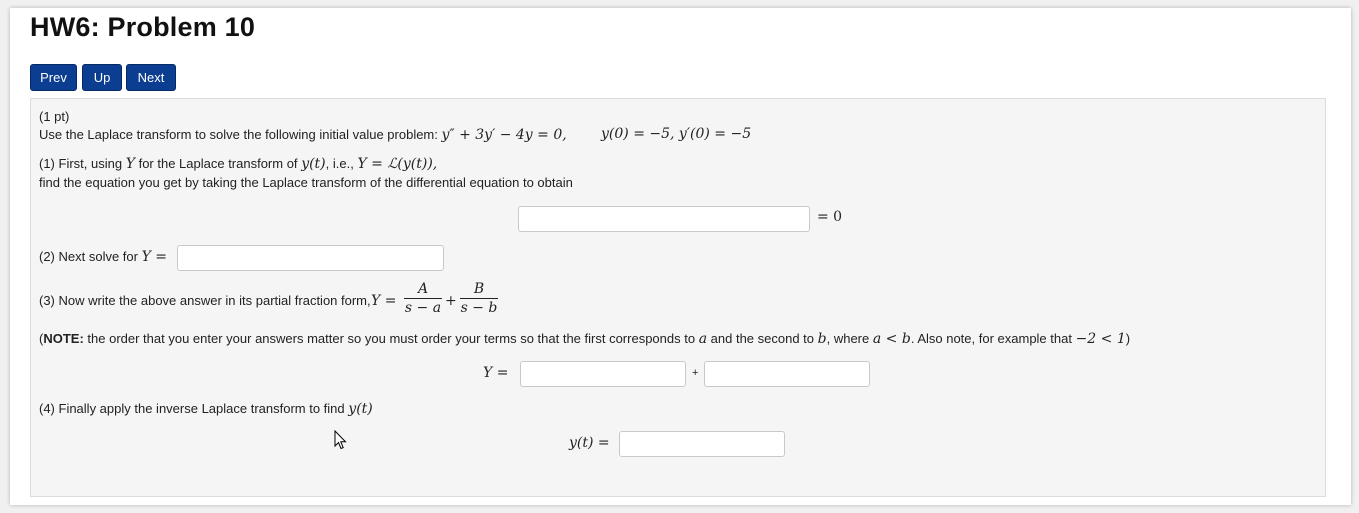 This screenshot has height=513, width=1359. What do you see at coordinates (423, 298) in the screenshot?
I see `fraction-A: A s − a` at bounding box center [423, 298].